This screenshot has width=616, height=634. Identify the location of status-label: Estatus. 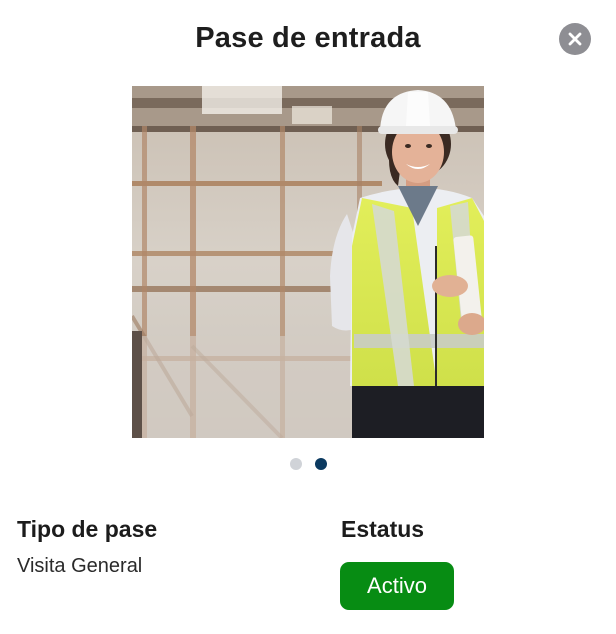
(383, 529).